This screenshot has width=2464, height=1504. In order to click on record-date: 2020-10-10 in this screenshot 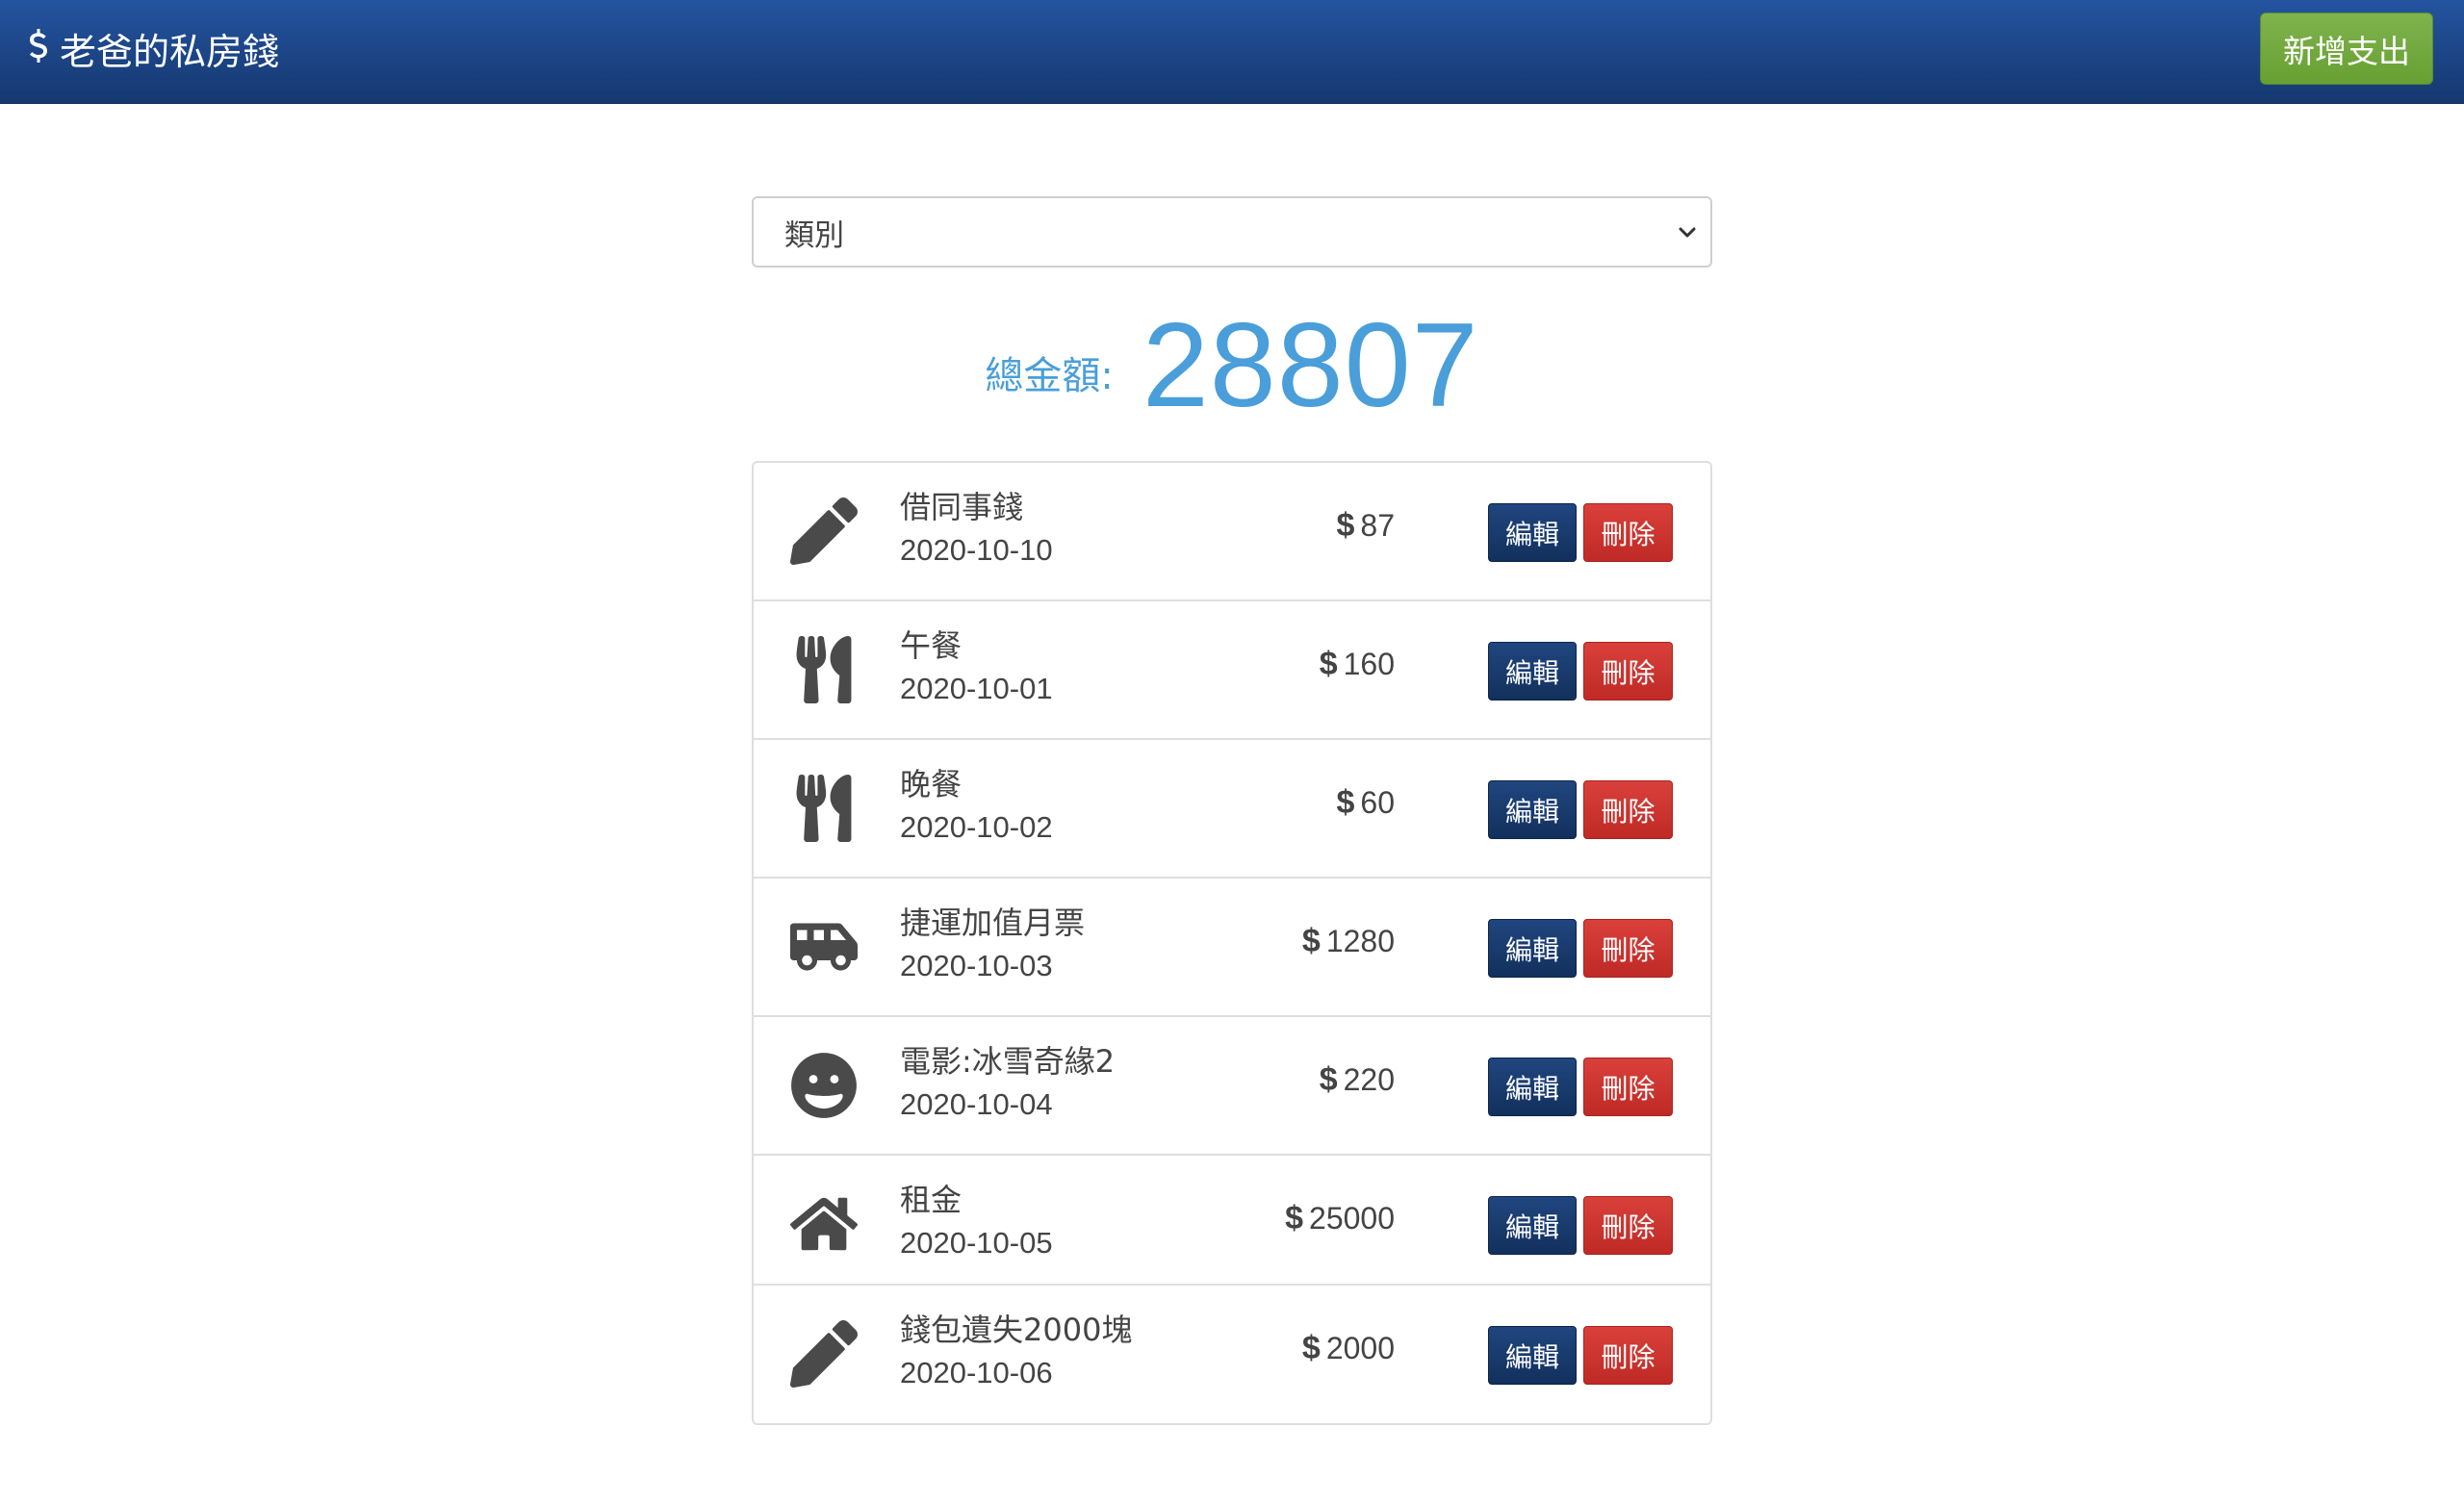, I will do `click(976, 550)`.